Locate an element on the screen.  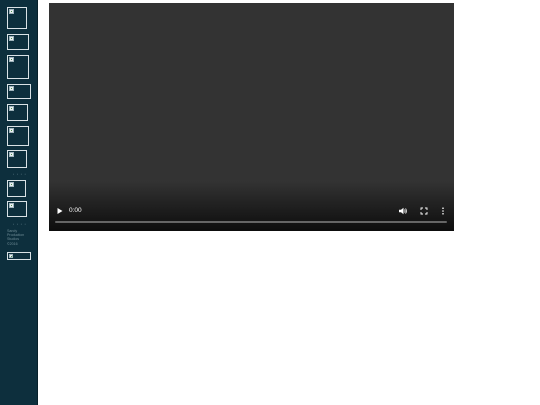
current-time: 0:00 is located at coordinates (75, 210).